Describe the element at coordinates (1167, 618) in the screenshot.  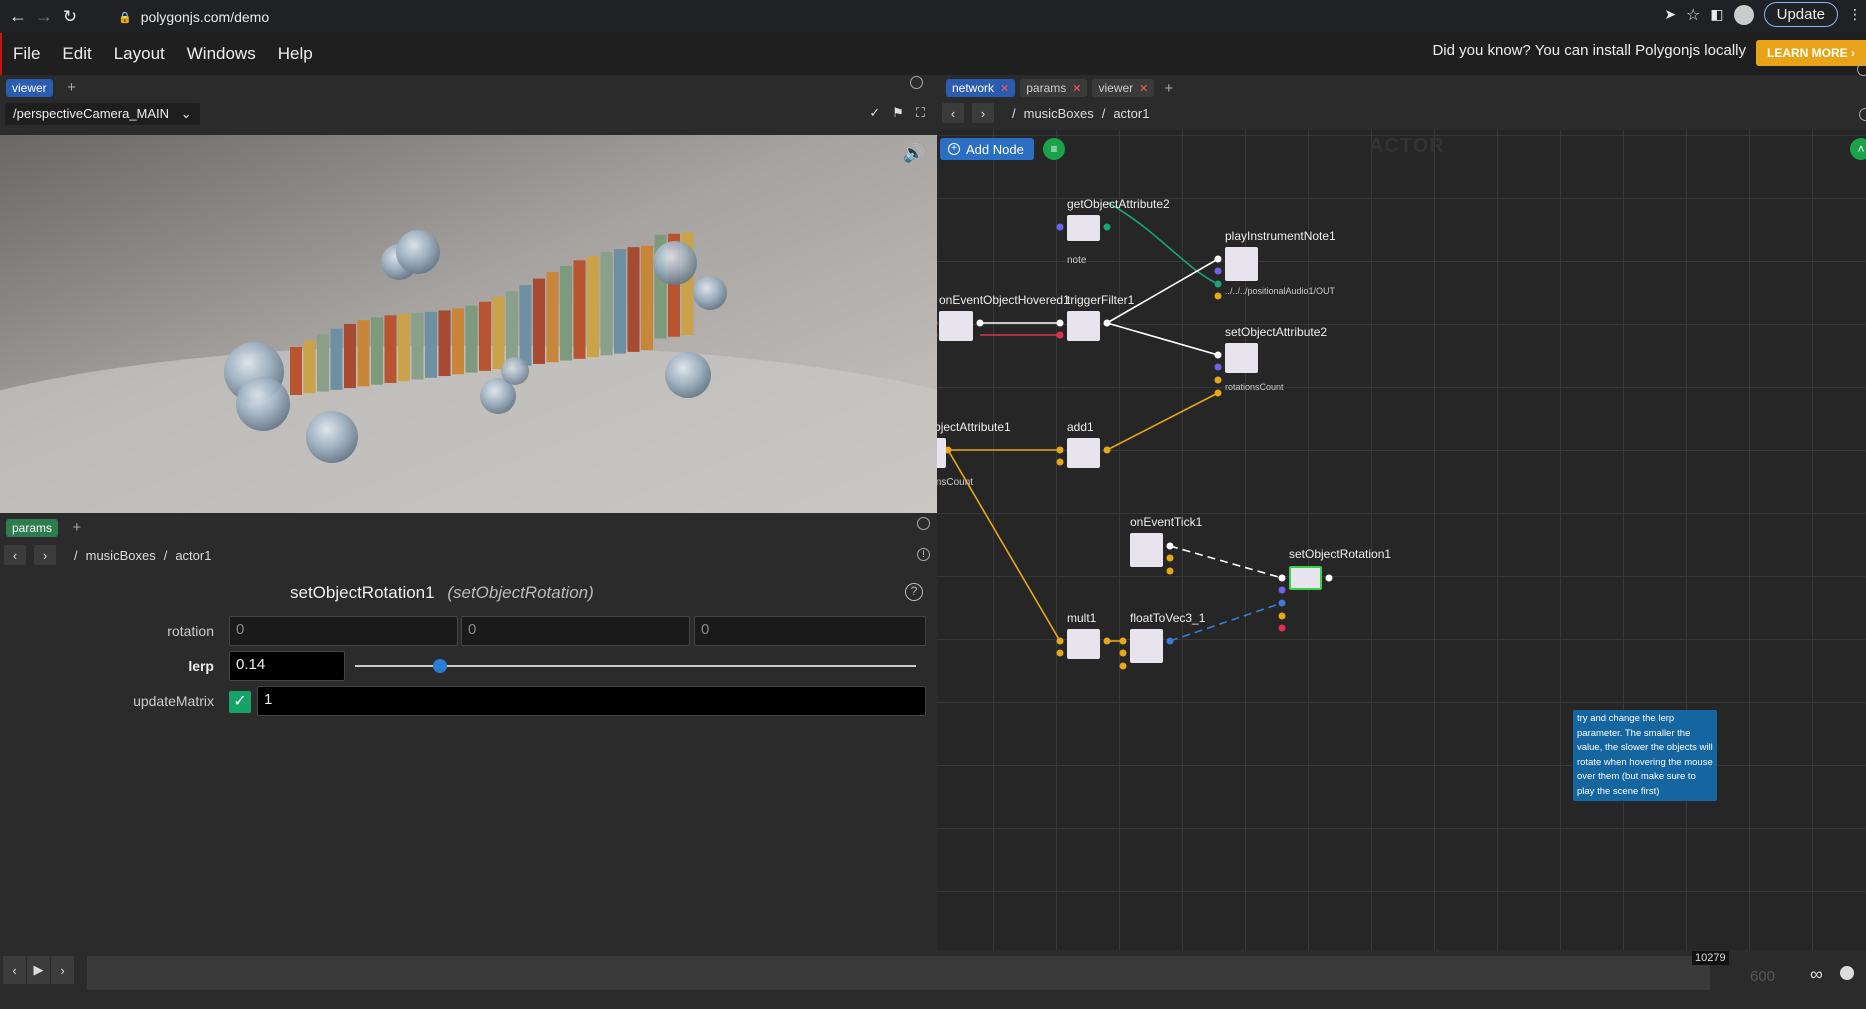
I see `node-floatToVec3_1: floatToVec3_1` at that location.